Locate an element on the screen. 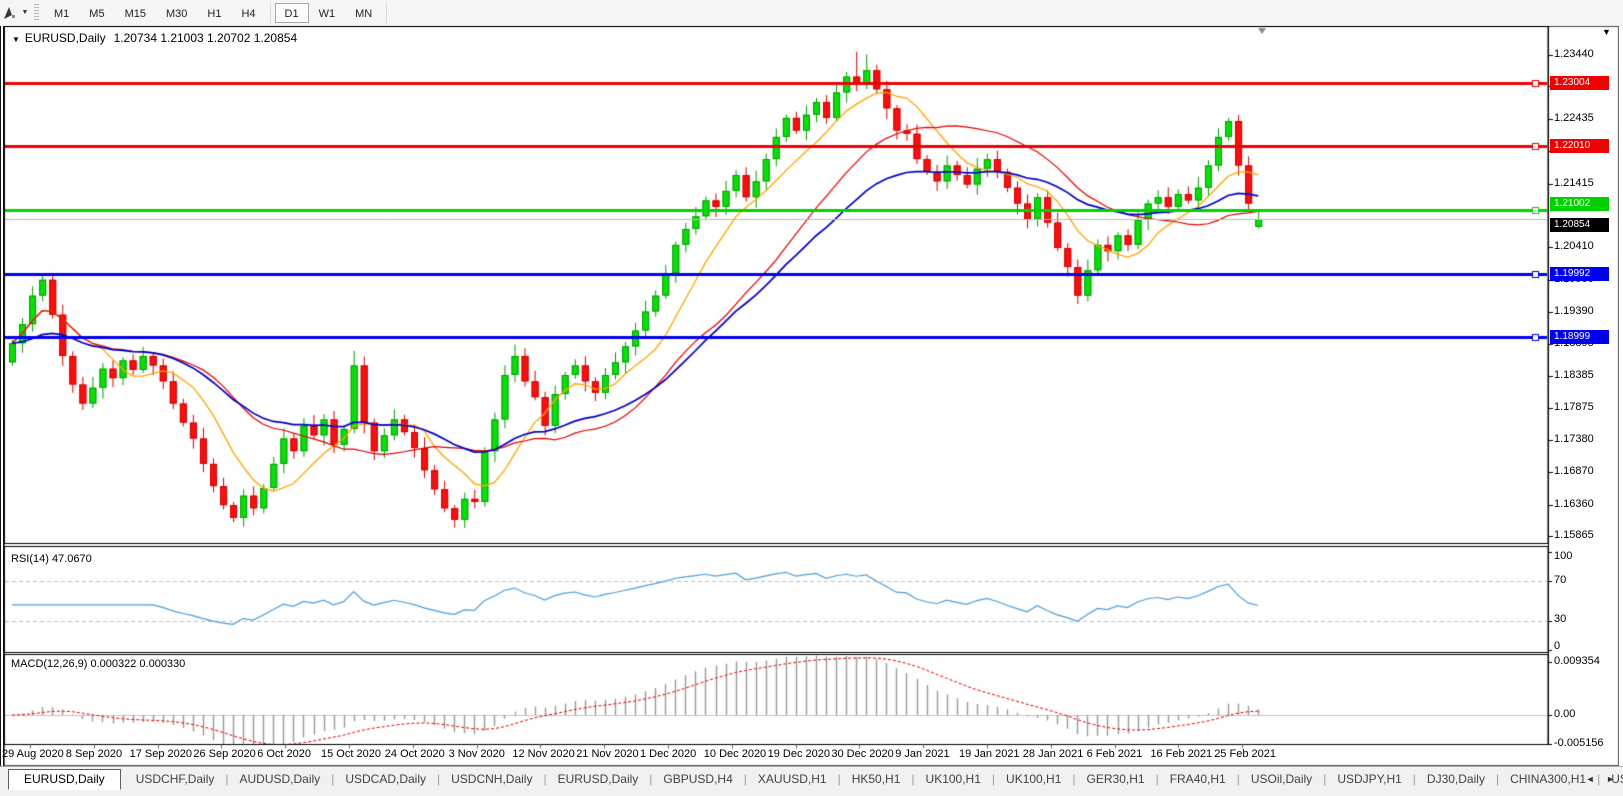 The width and height of the screenshot is (1623, 796). price-tick-label: 1.16360 is located at coordinates (1574, 503).